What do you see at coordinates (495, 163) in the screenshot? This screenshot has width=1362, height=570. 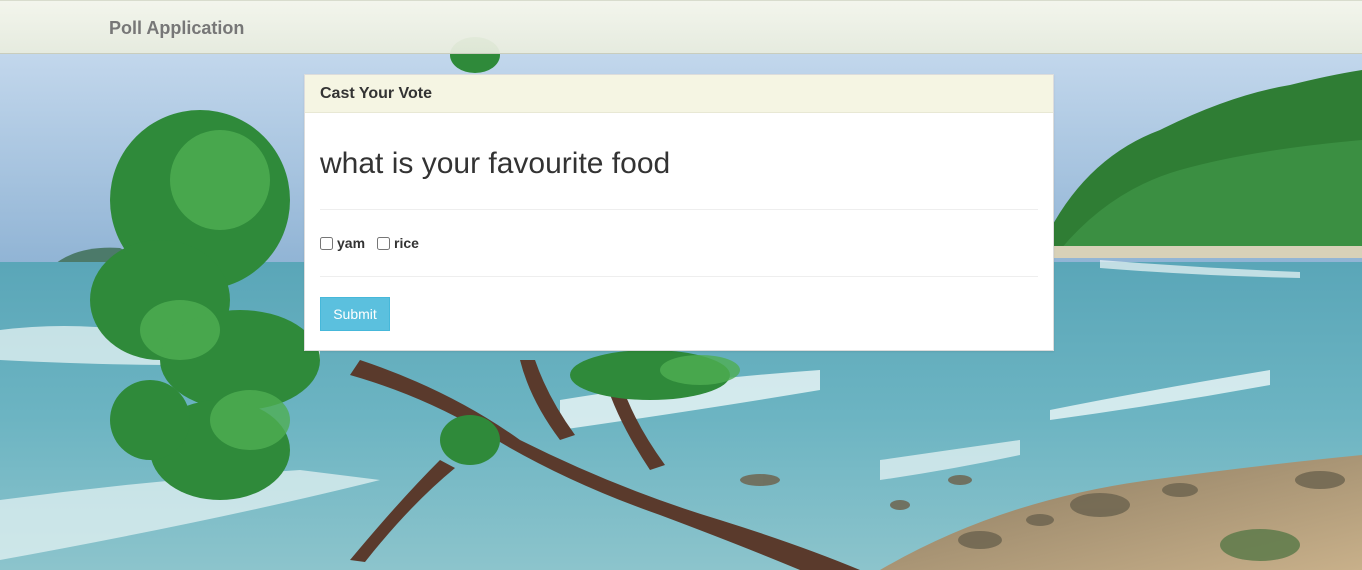 I see `poll-question: what is your favourite food` at bounding box center [495, 163].